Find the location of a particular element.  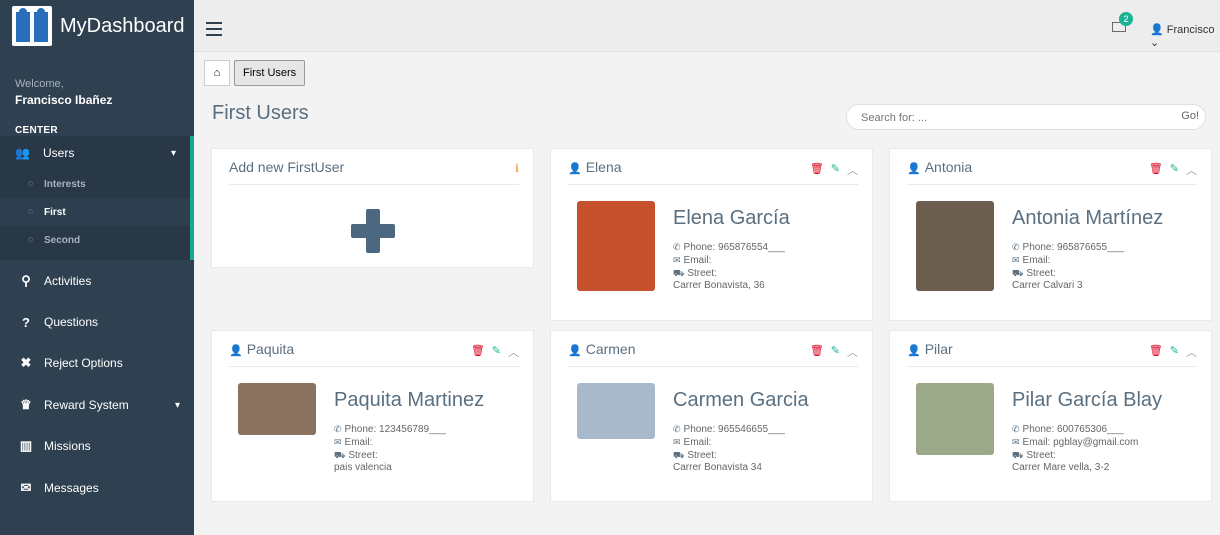

app-title: MyDashboard is located at coordinates (122, 25).